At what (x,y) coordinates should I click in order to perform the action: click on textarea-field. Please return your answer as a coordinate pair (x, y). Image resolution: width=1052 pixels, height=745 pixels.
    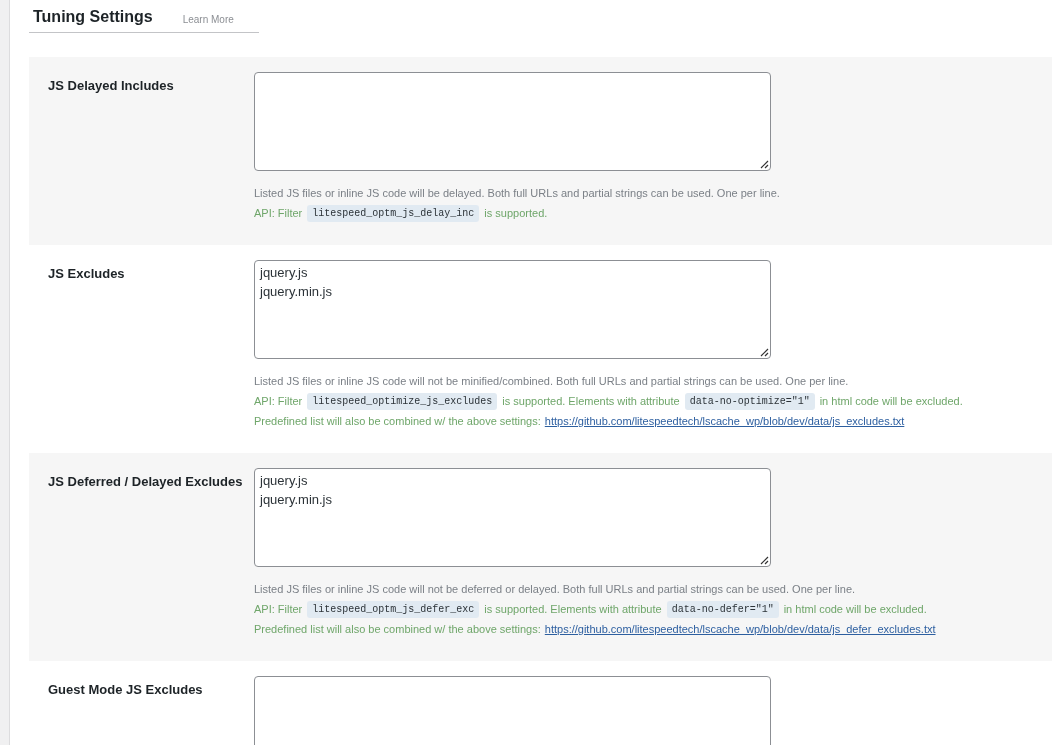
    Looking at the image, I should click on (512, 121).